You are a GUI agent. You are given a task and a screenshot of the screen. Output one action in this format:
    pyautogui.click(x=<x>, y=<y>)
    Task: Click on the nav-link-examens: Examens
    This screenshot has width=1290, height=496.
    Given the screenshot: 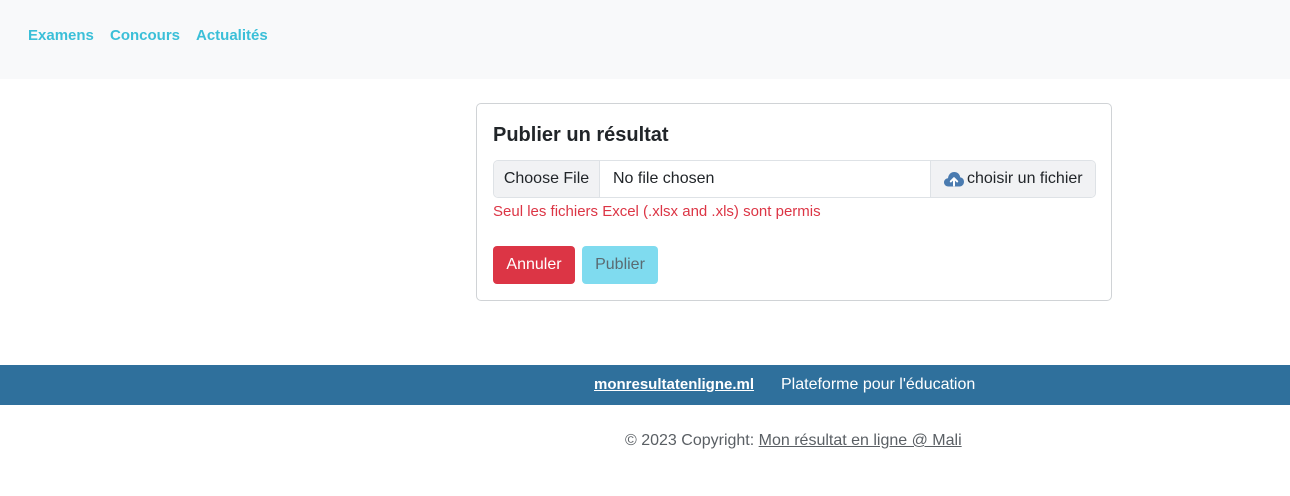 What is the action you would take?
    pyautogui.click(x=61, y=36)
    